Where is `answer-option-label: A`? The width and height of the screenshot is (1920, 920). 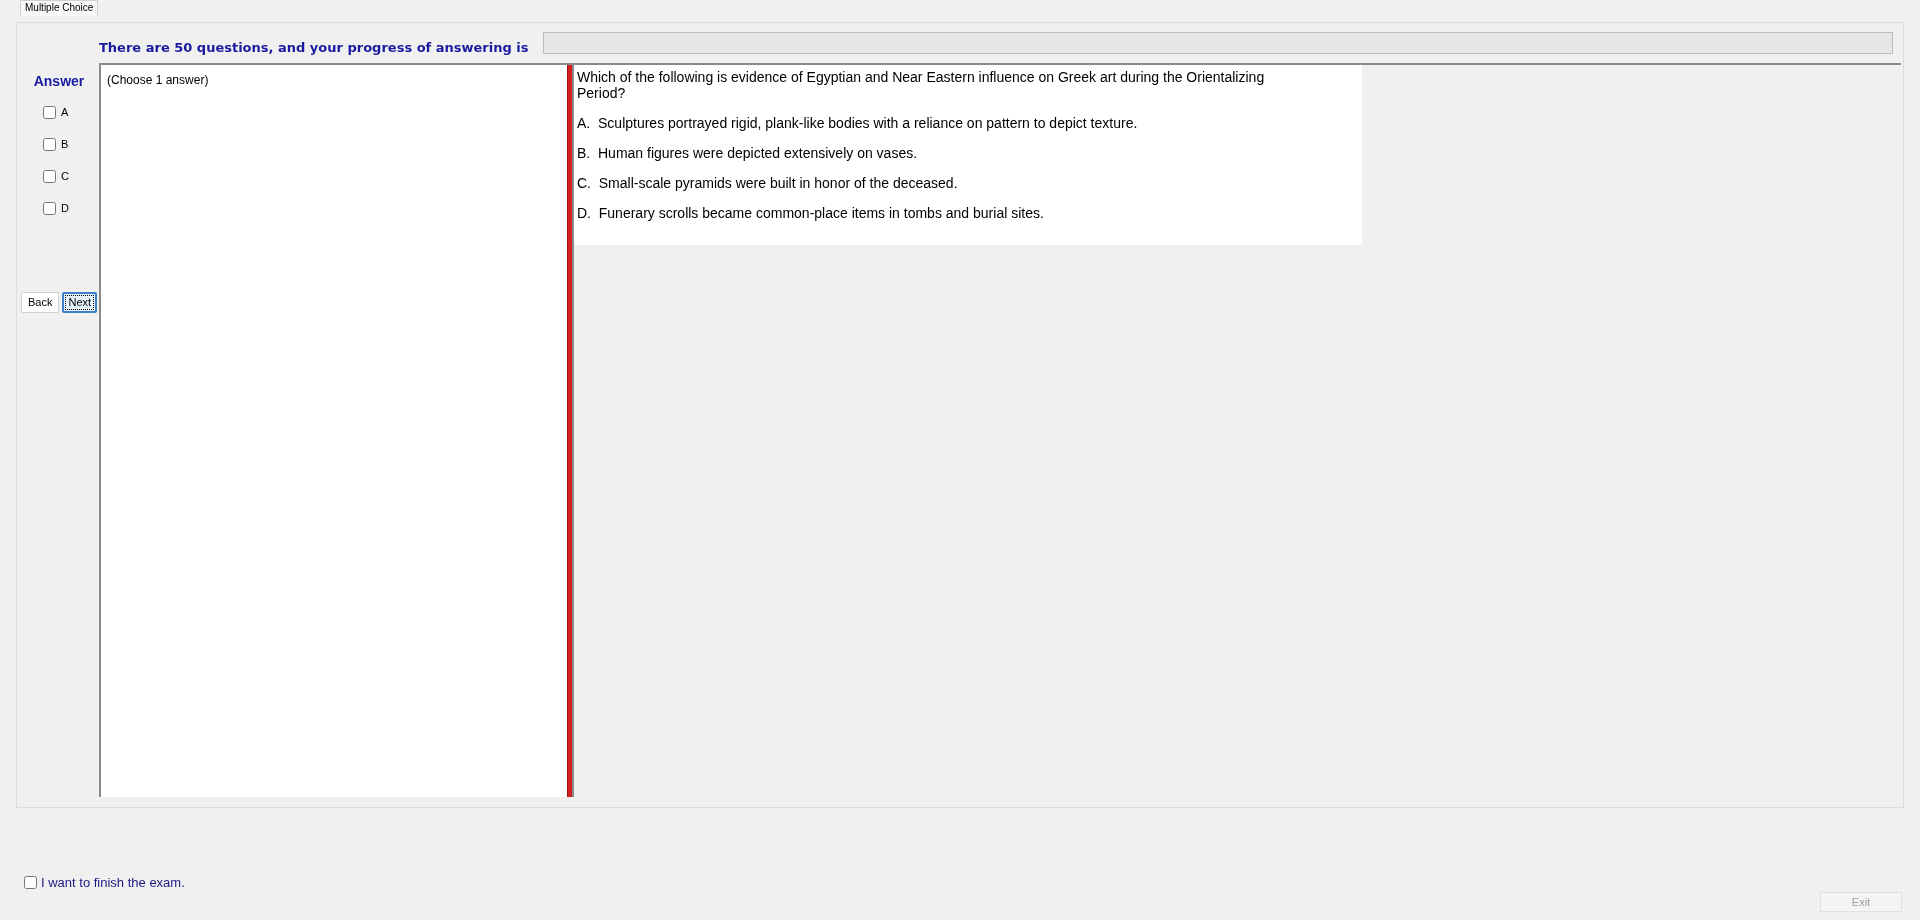
answer-option-label: A is located at coordinates (65, 112).